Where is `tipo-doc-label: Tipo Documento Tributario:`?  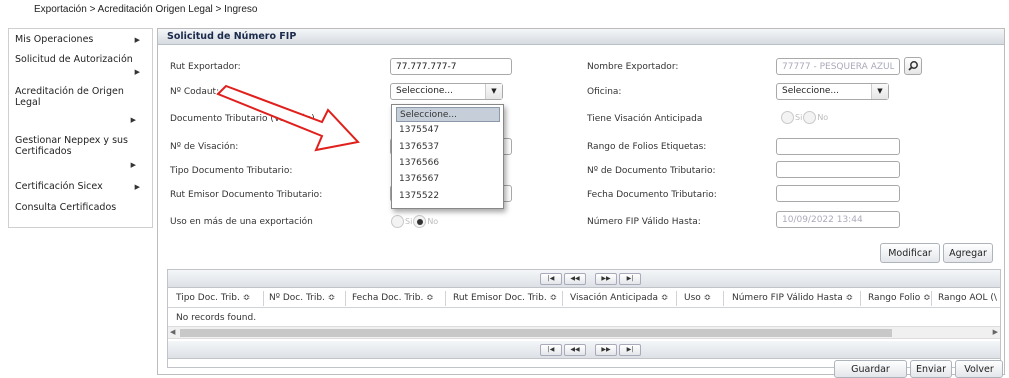 tipo-doc-label: Tipo Documento Tributario: is located at coordinates (231, 171).